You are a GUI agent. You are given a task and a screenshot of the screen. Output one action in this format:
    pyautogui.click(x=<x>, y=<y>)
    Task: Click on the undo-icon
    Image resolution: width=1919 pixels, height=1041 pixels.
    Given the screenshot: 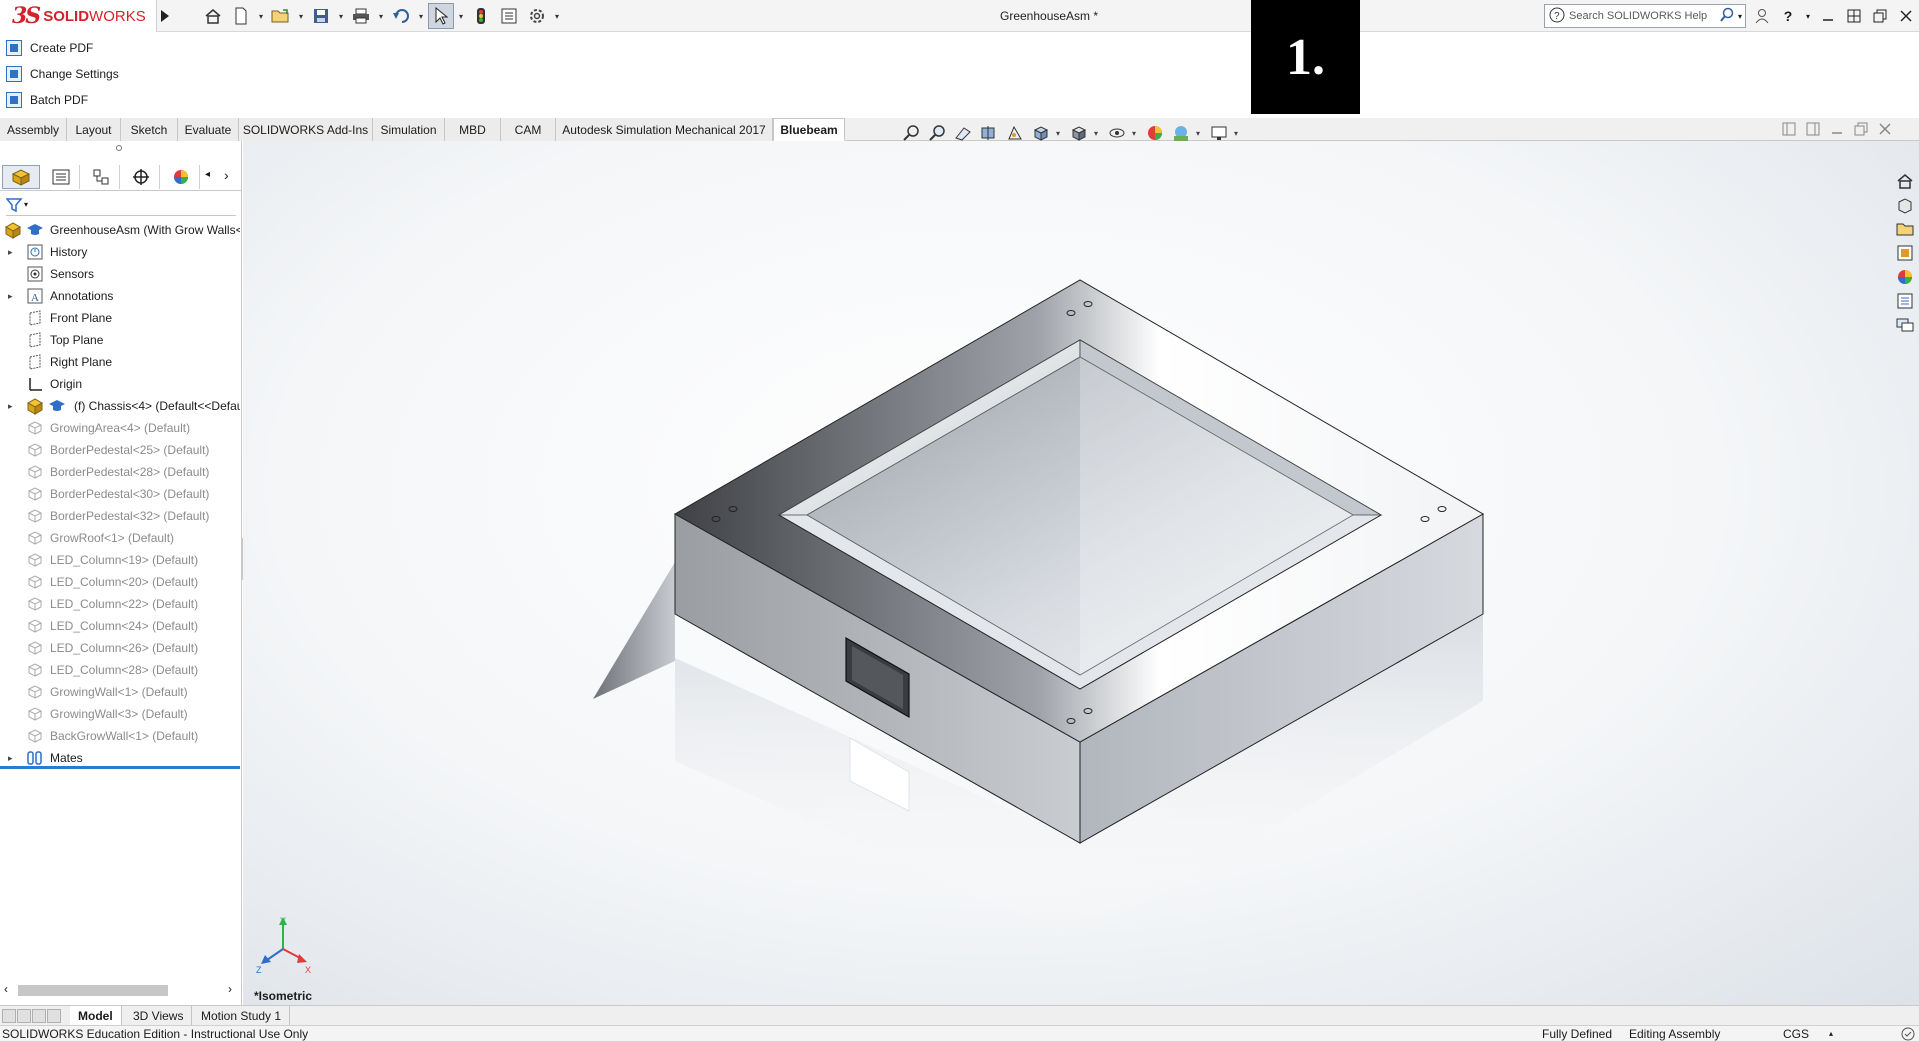 What is the action you would take?
    pyautogui.click(x=401, y=16)
    